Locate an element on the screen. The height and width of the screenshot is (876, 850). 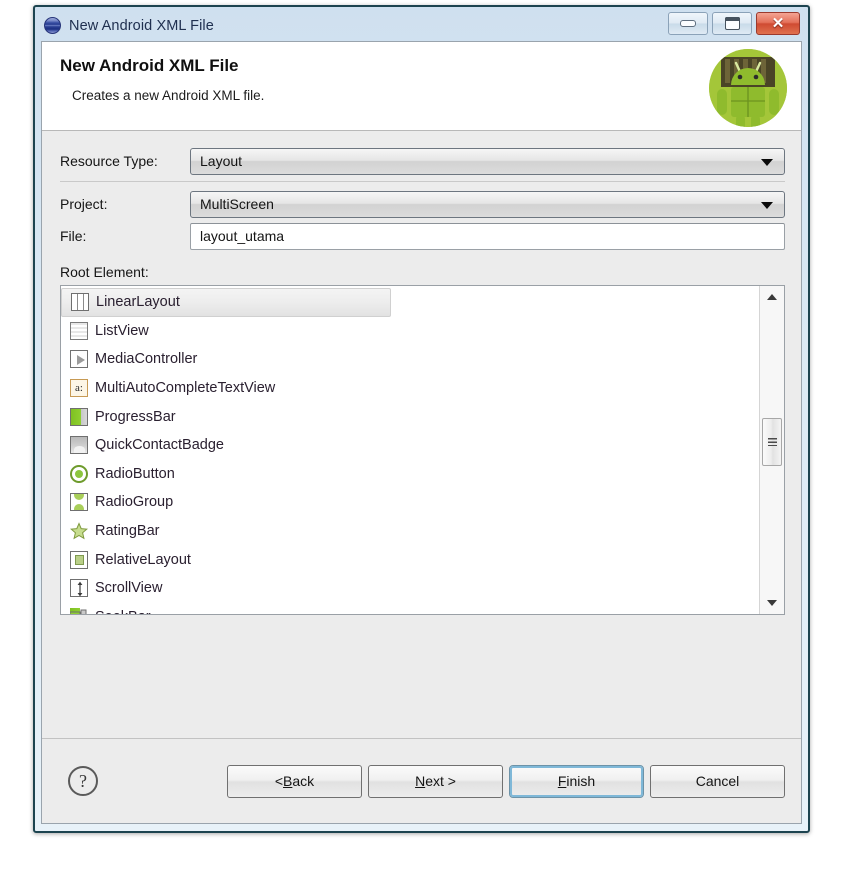
back-suffix: ack is located at coordinates (303, 781).